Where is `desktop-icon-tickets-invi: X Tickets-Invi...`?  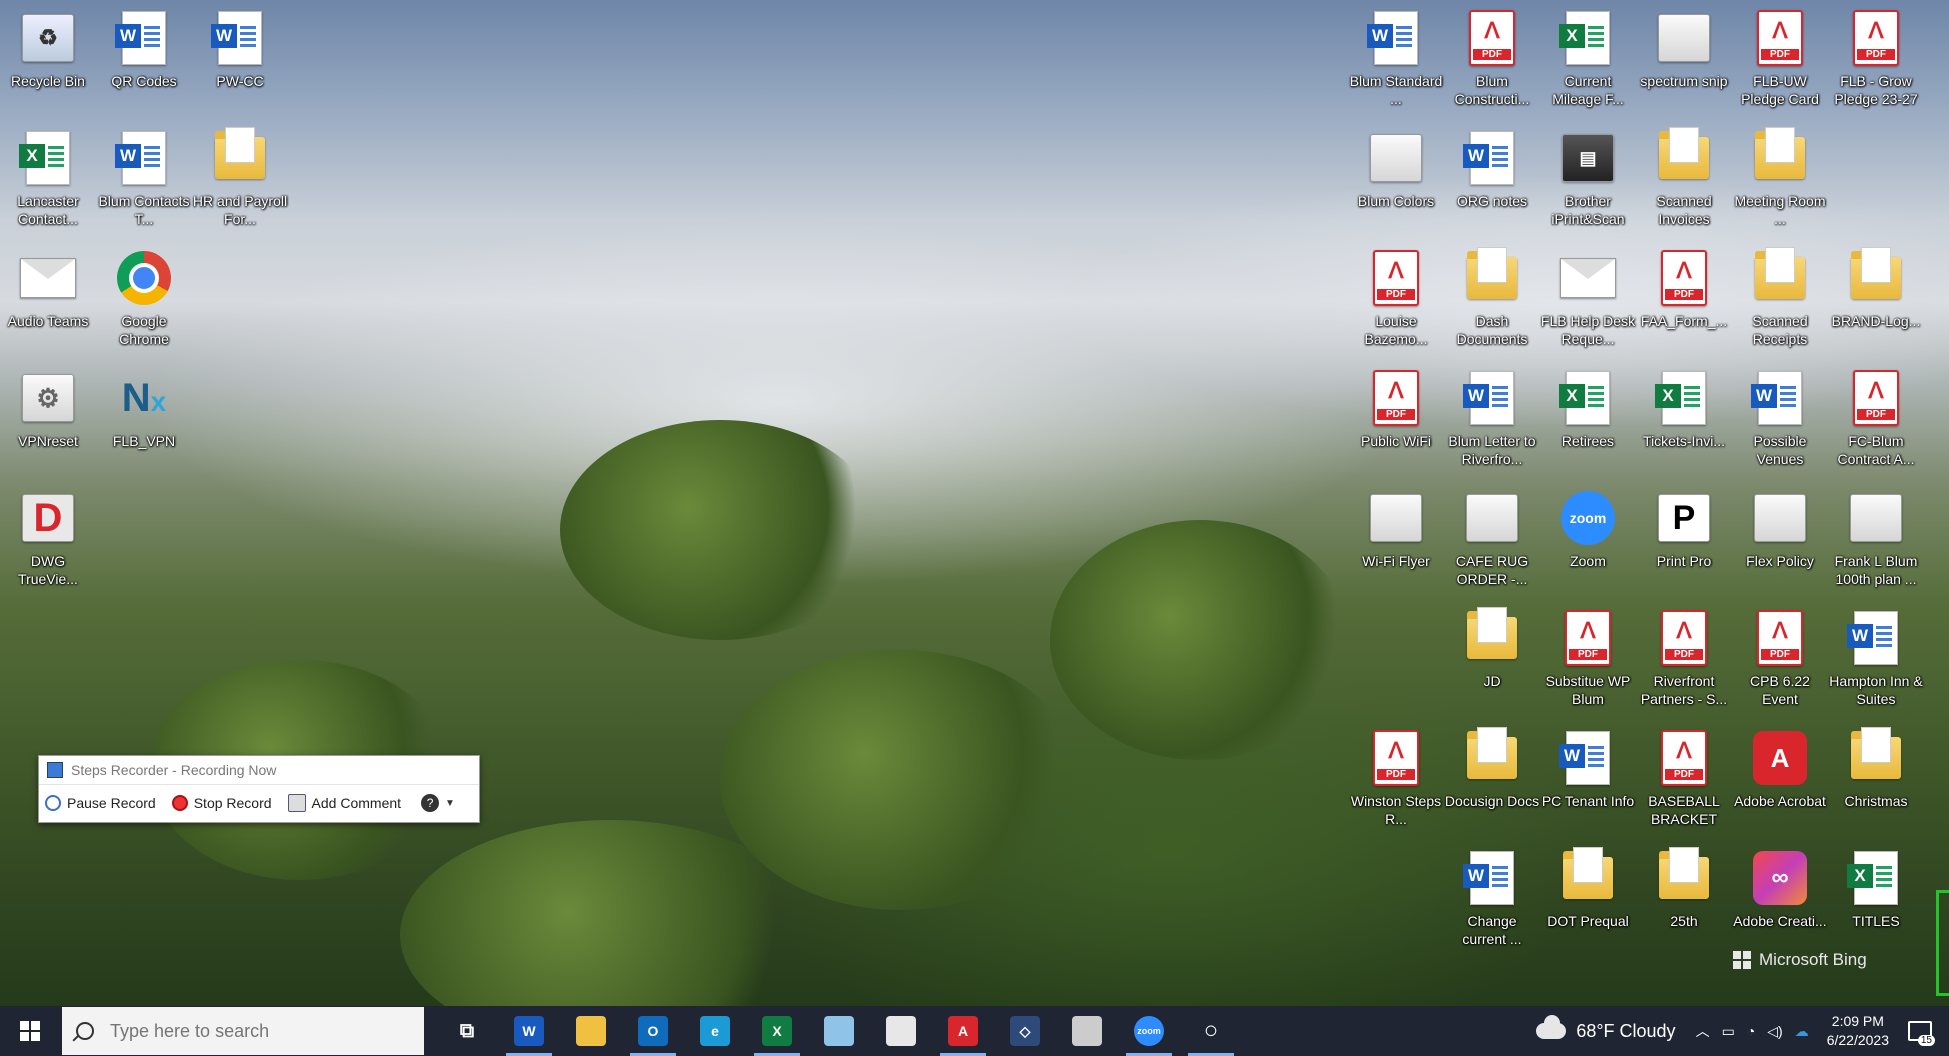
desktop-icon-tickets-invi: X Tickets-Invi... is located at coordinates (1684, 420).